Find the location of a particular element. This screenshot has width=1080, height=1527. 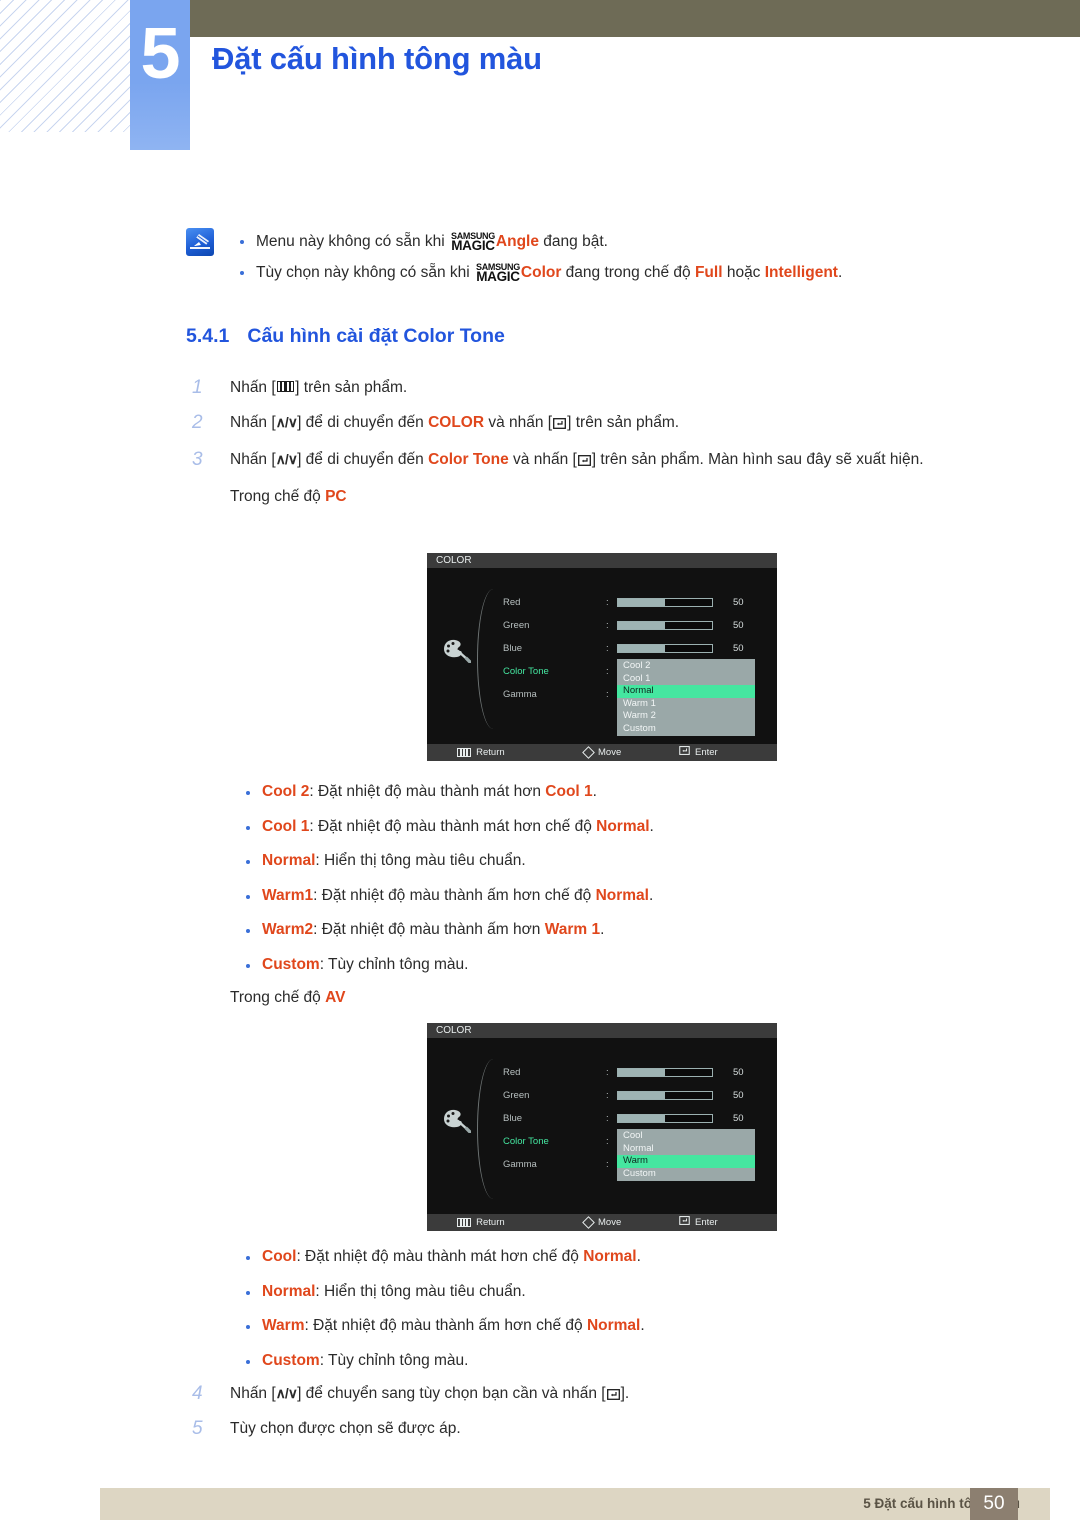

osd-av-label-green: Green is located at coordinates (516, 1095).